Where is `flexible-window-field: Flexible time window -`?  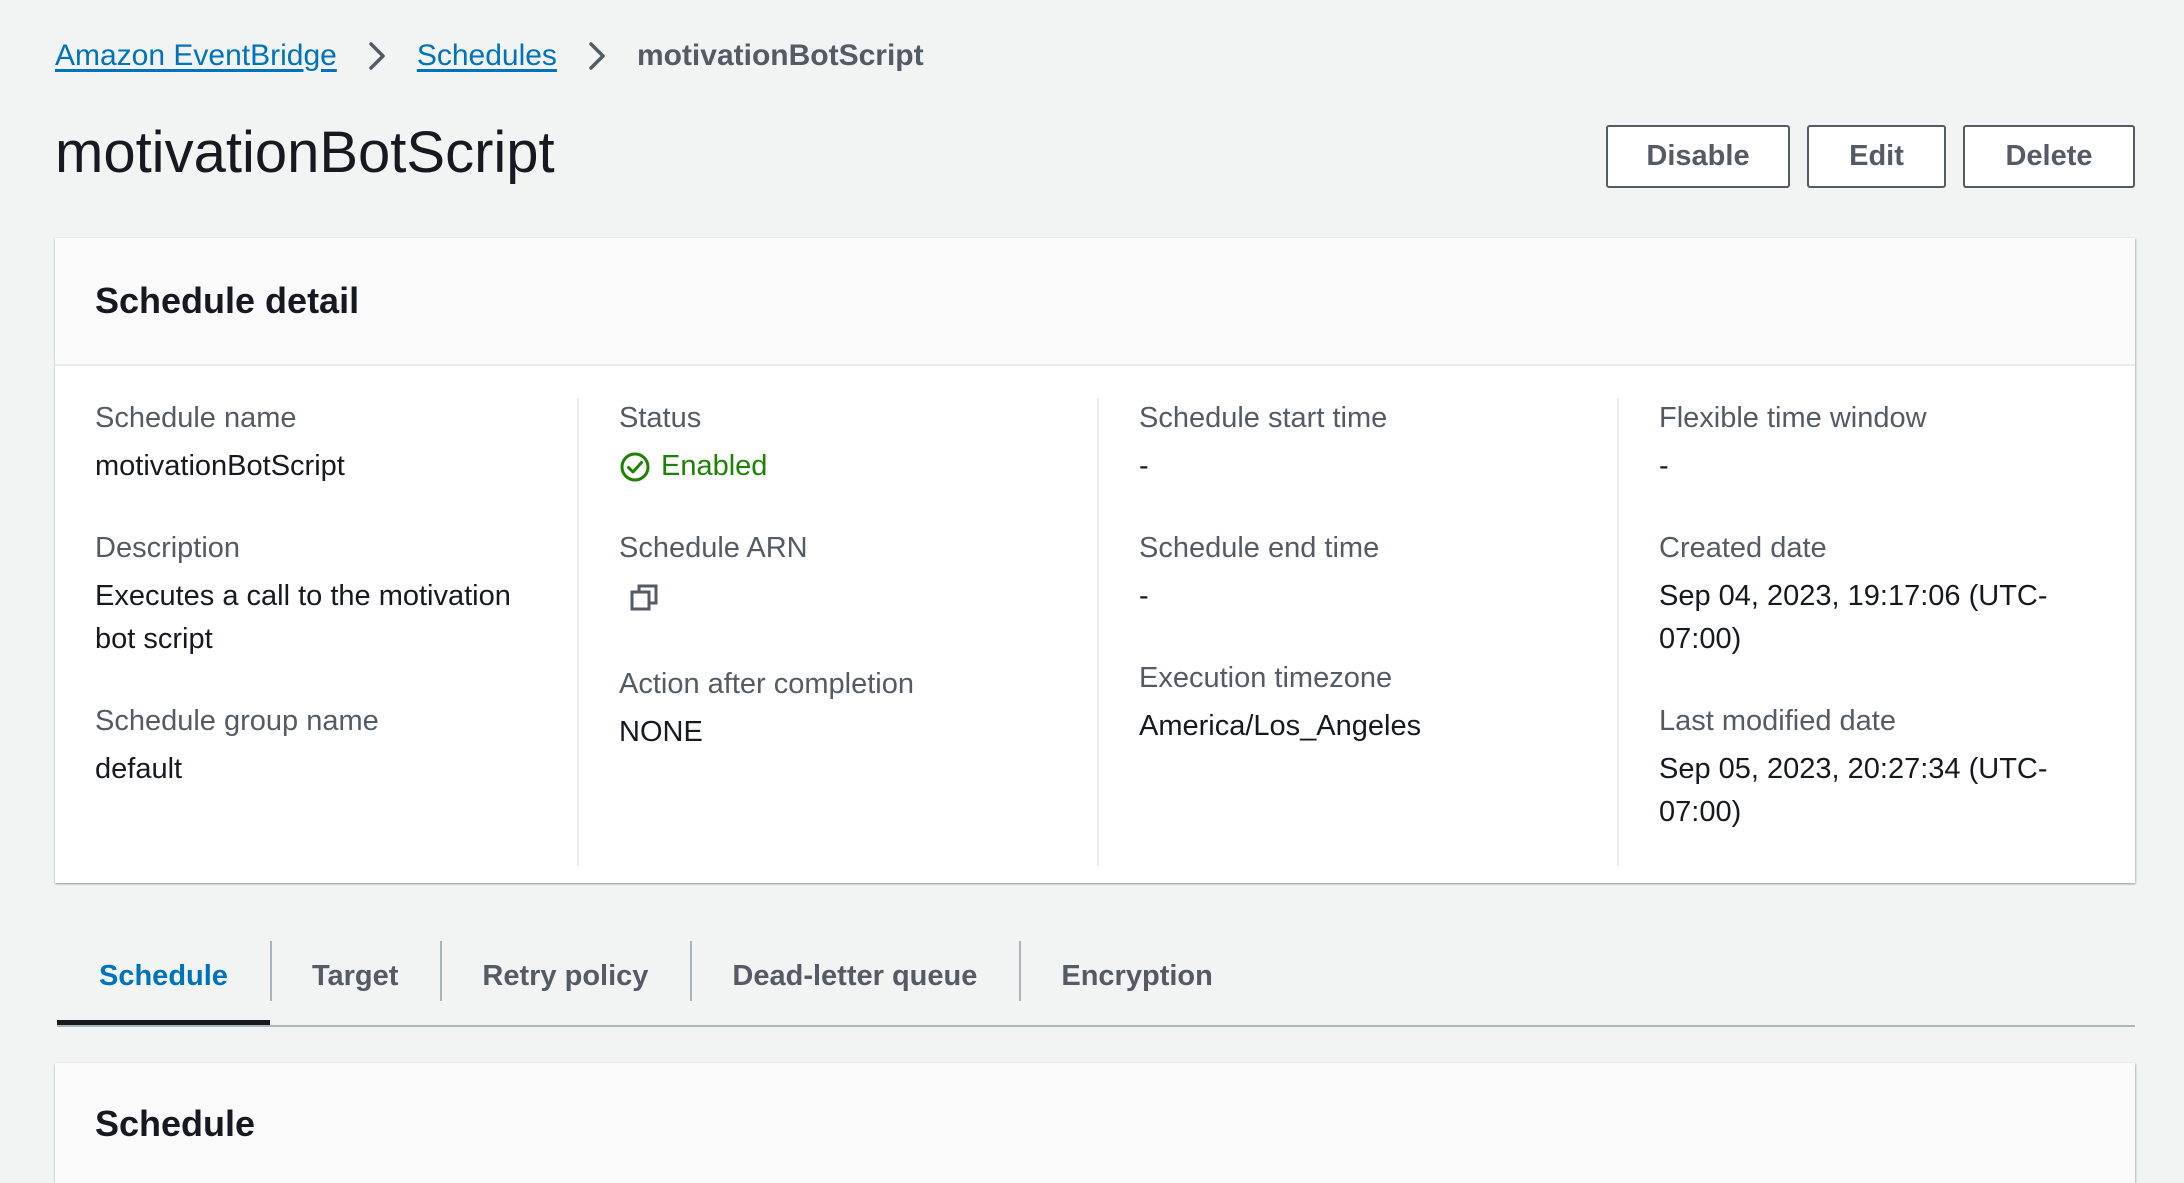 flexible-window-field: Flexible time window - is located at coordinates (1869, 443).